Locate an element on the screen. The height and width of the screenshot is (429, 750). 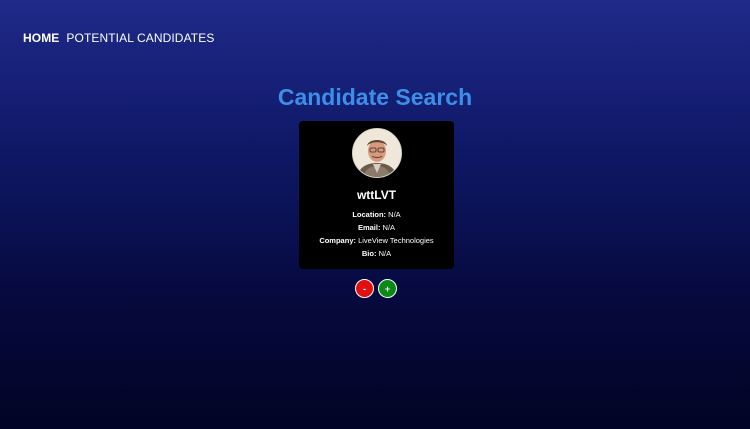
candidate-bio: Bio: N/A is located at coordinates (376, 253).